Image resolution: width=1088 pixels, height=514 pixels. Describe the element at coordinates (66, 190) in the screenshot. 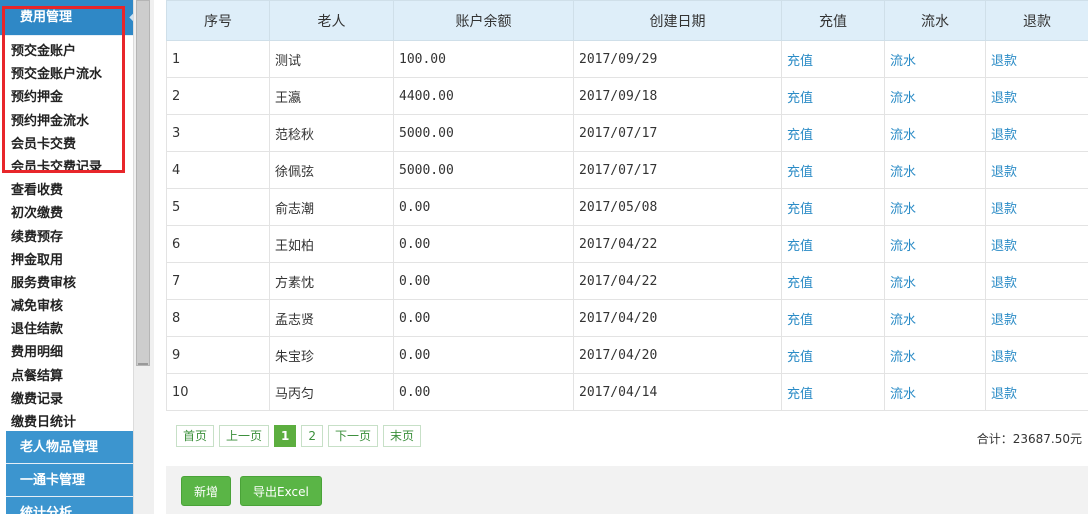

I see `sidebar-item-view-charges: 查看收费` at that location.